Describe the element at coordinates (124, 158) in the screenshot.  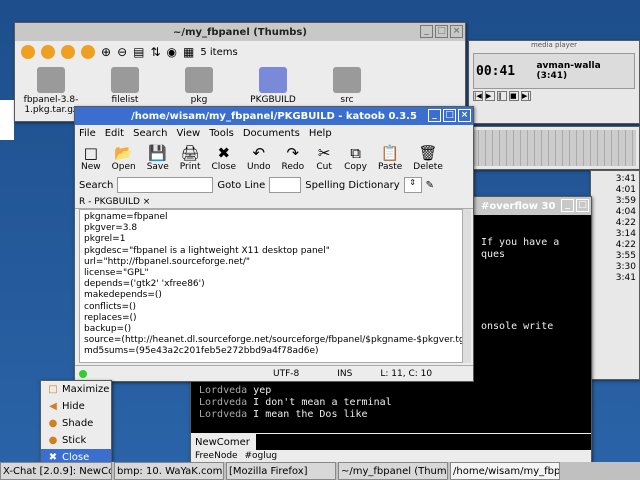
I see `open-button: 📂 Open` at that location.